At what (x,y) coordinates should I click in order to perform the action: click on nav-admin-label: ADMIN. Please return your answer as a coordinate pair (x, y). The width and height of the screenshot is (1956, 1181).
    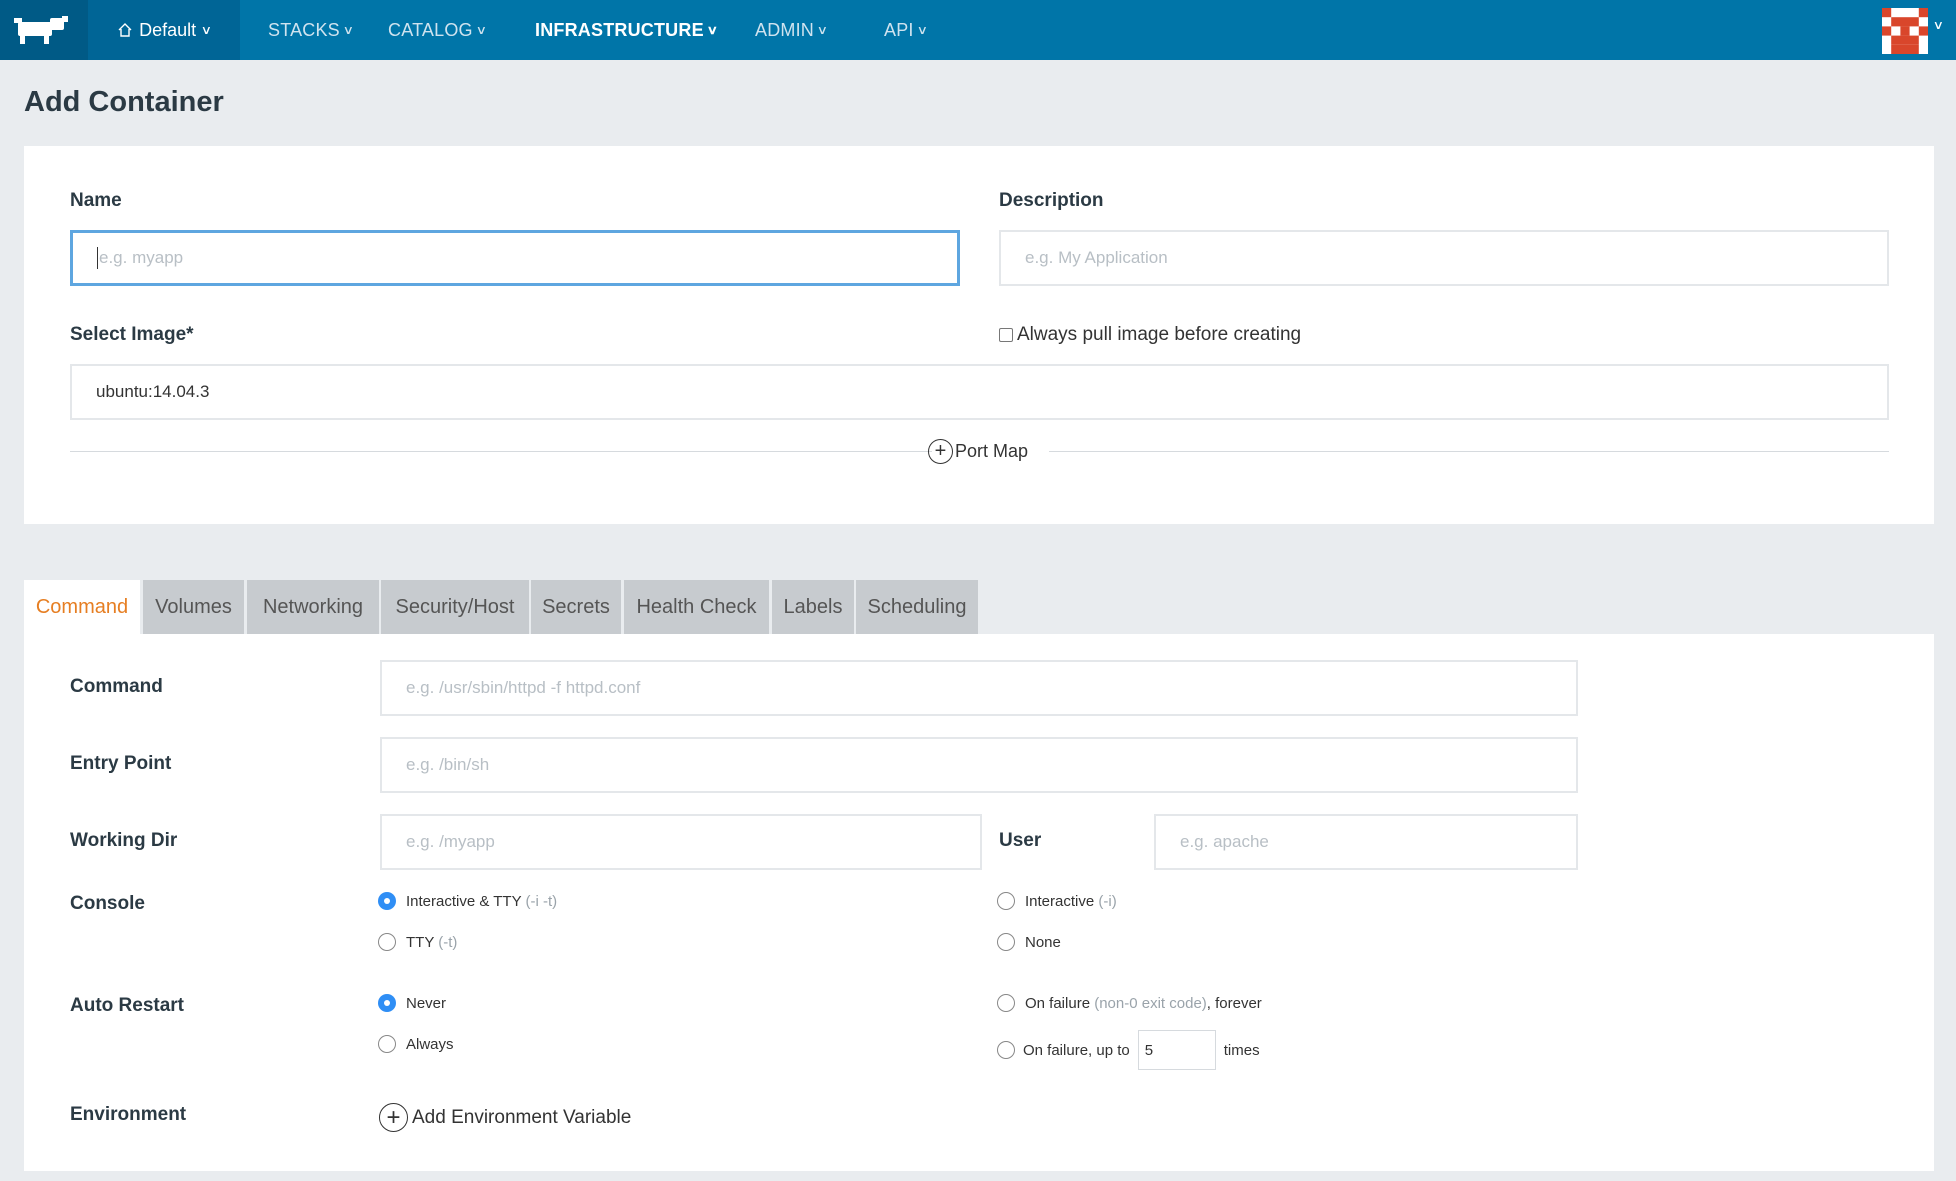
    Looking at the image, I should click on (784, 29).